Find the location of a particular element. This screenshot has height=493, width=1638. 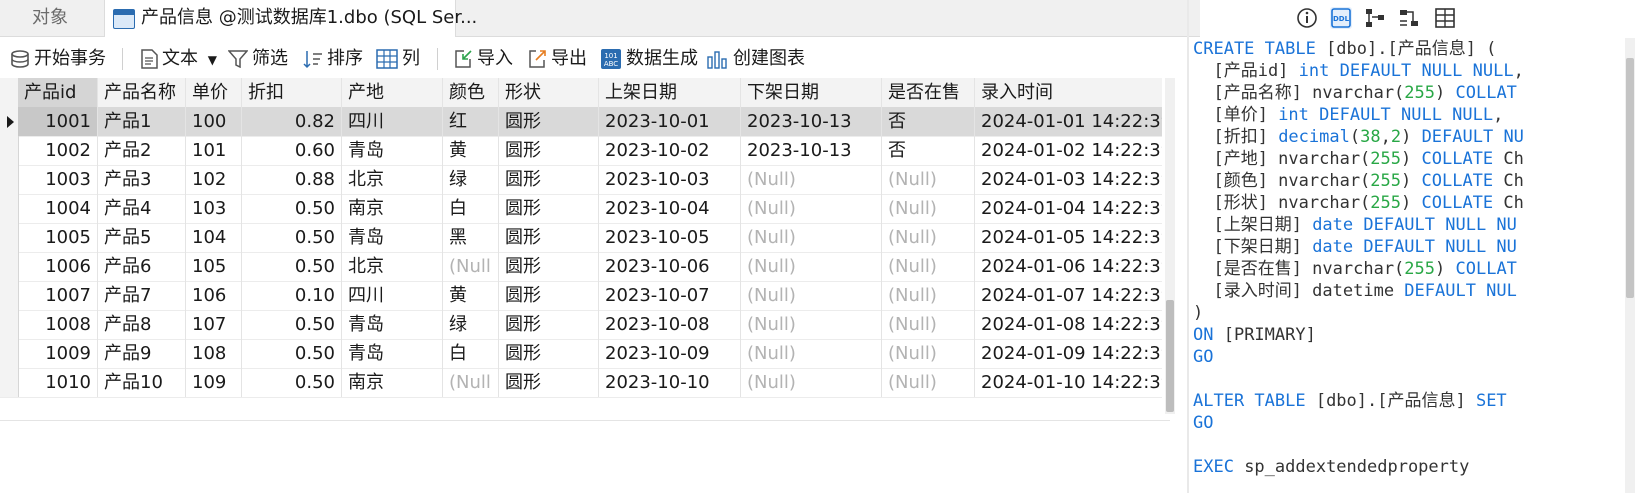

table-cell: 2023-10-08 is located at coordinates (670, 324).